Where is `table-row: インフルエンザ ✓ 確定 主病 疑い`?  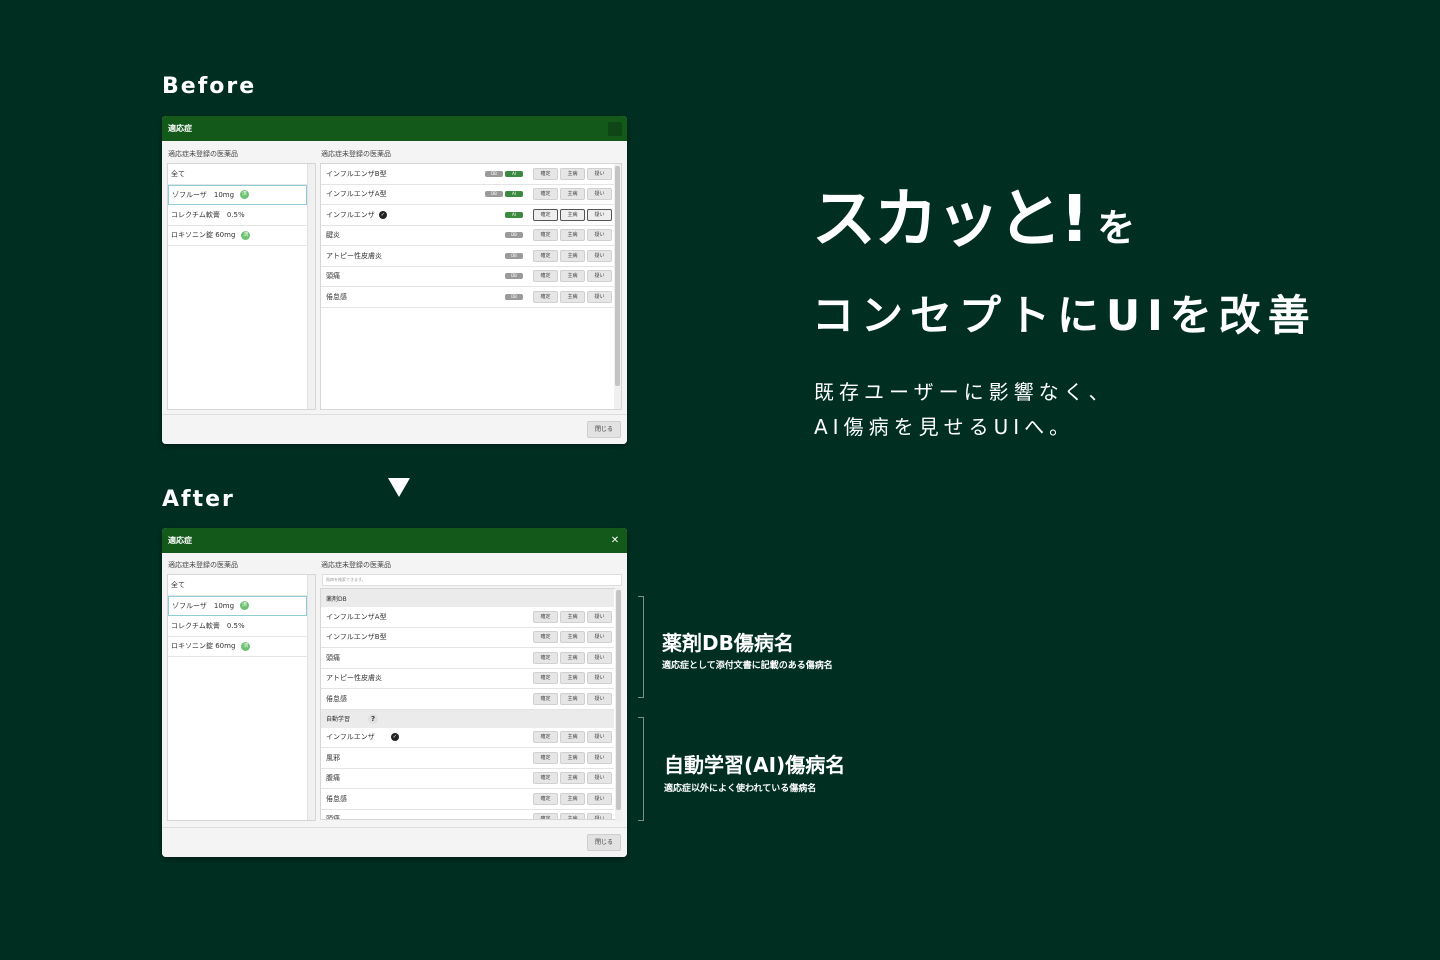 table-row: インフルエンザ ✓ 確定 主病 疑い is located at coordinates (467, 738).